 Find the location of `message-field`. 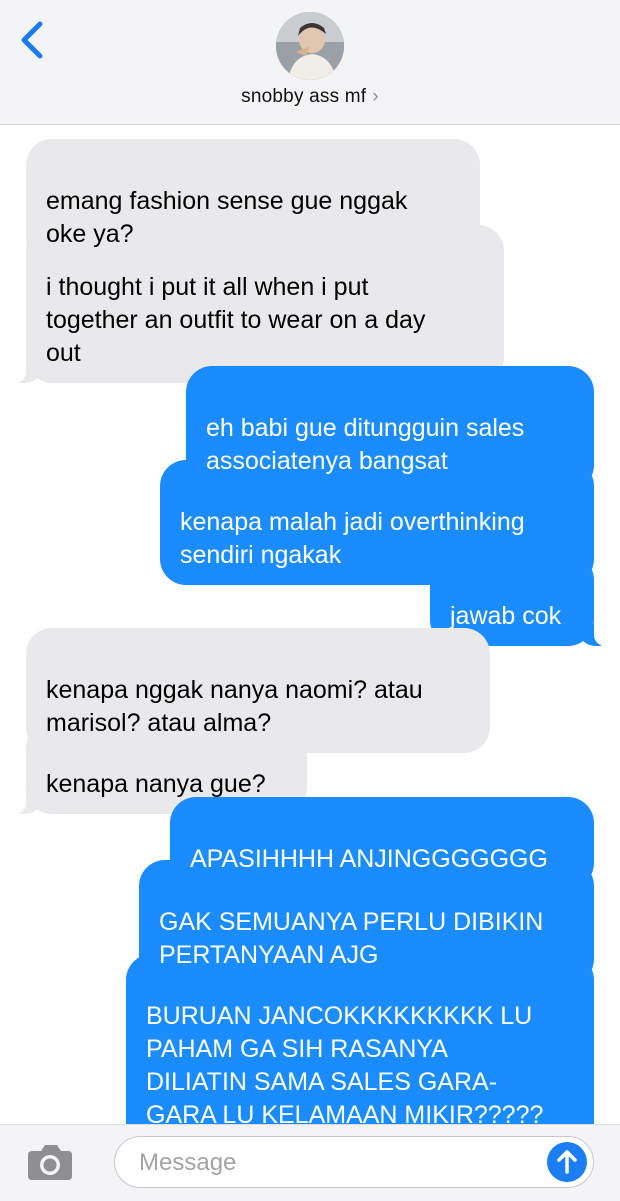

message-field is located at coordinates (354, 1162).